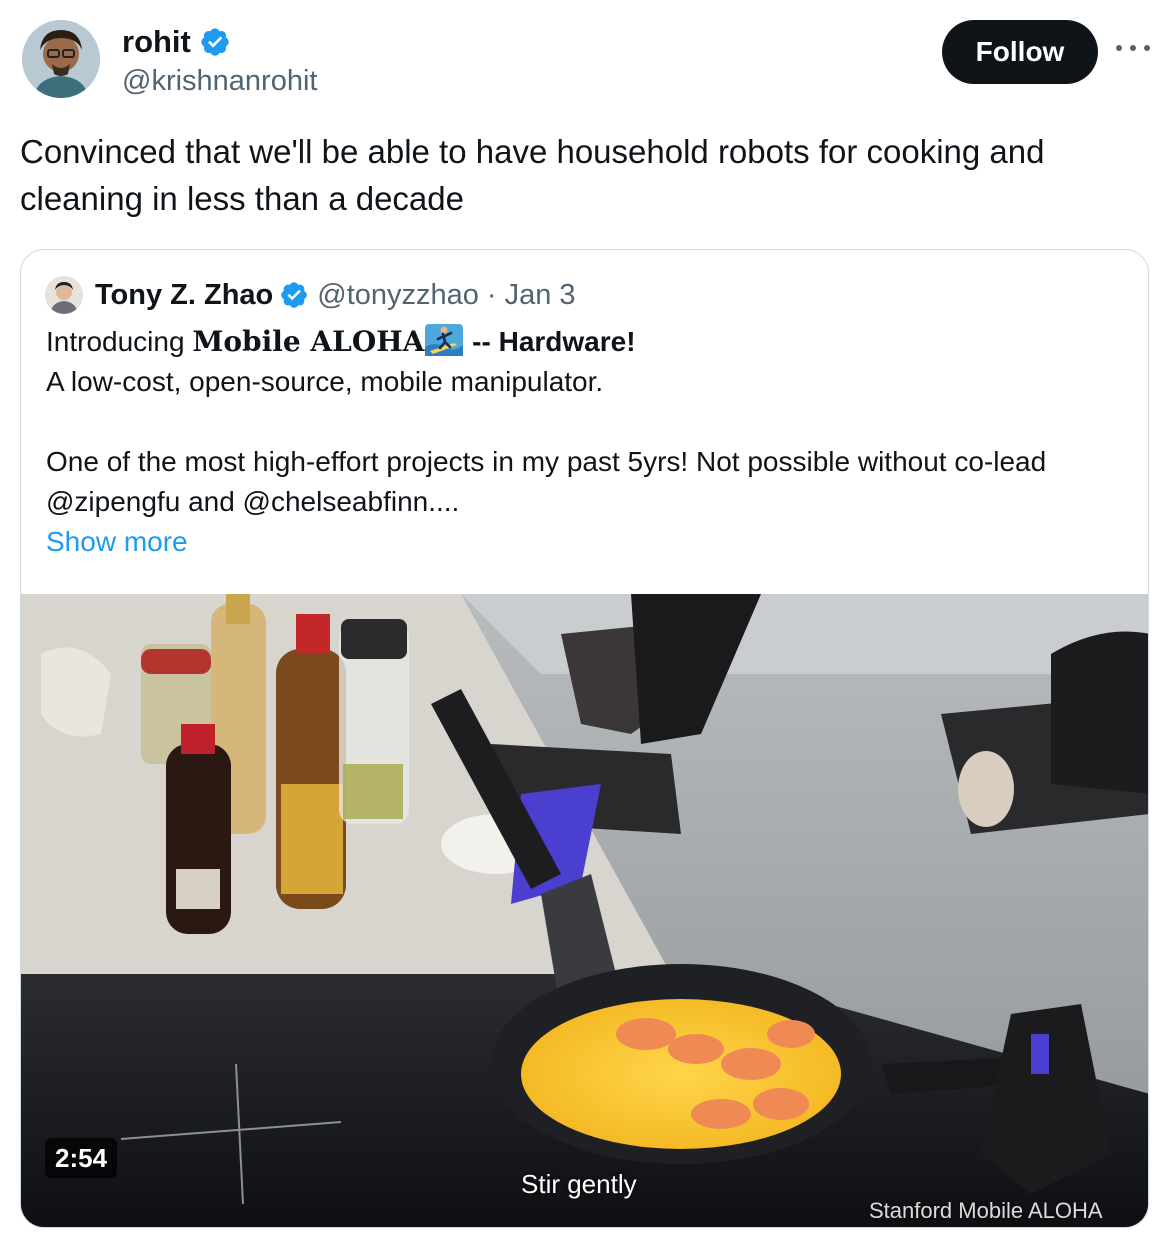  I want to click on hardware-text: -- Hardware!, so click(550, 341).